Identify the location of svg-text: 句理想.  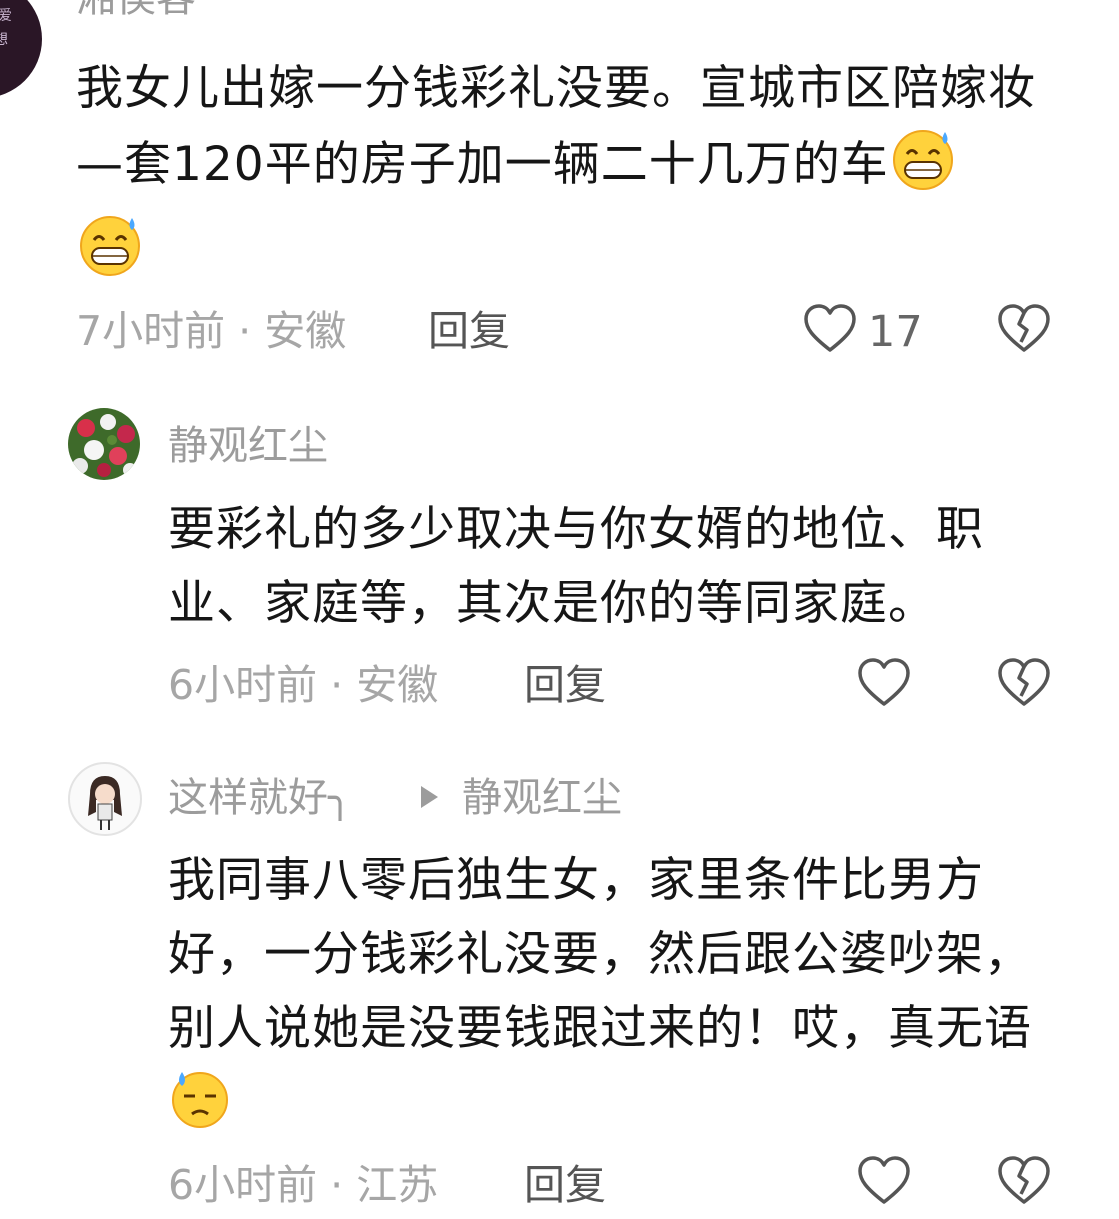
(4, 40).